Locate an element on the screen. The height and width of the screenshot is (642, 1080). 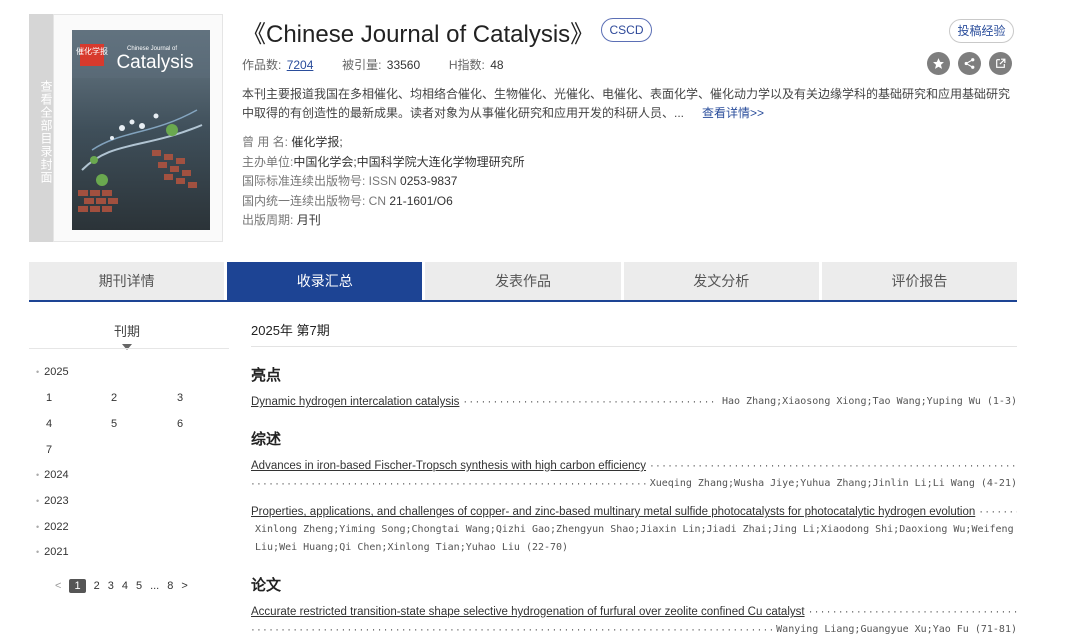
tab-evaluation-report: 评价报告 is located at coordinates (919, 281).